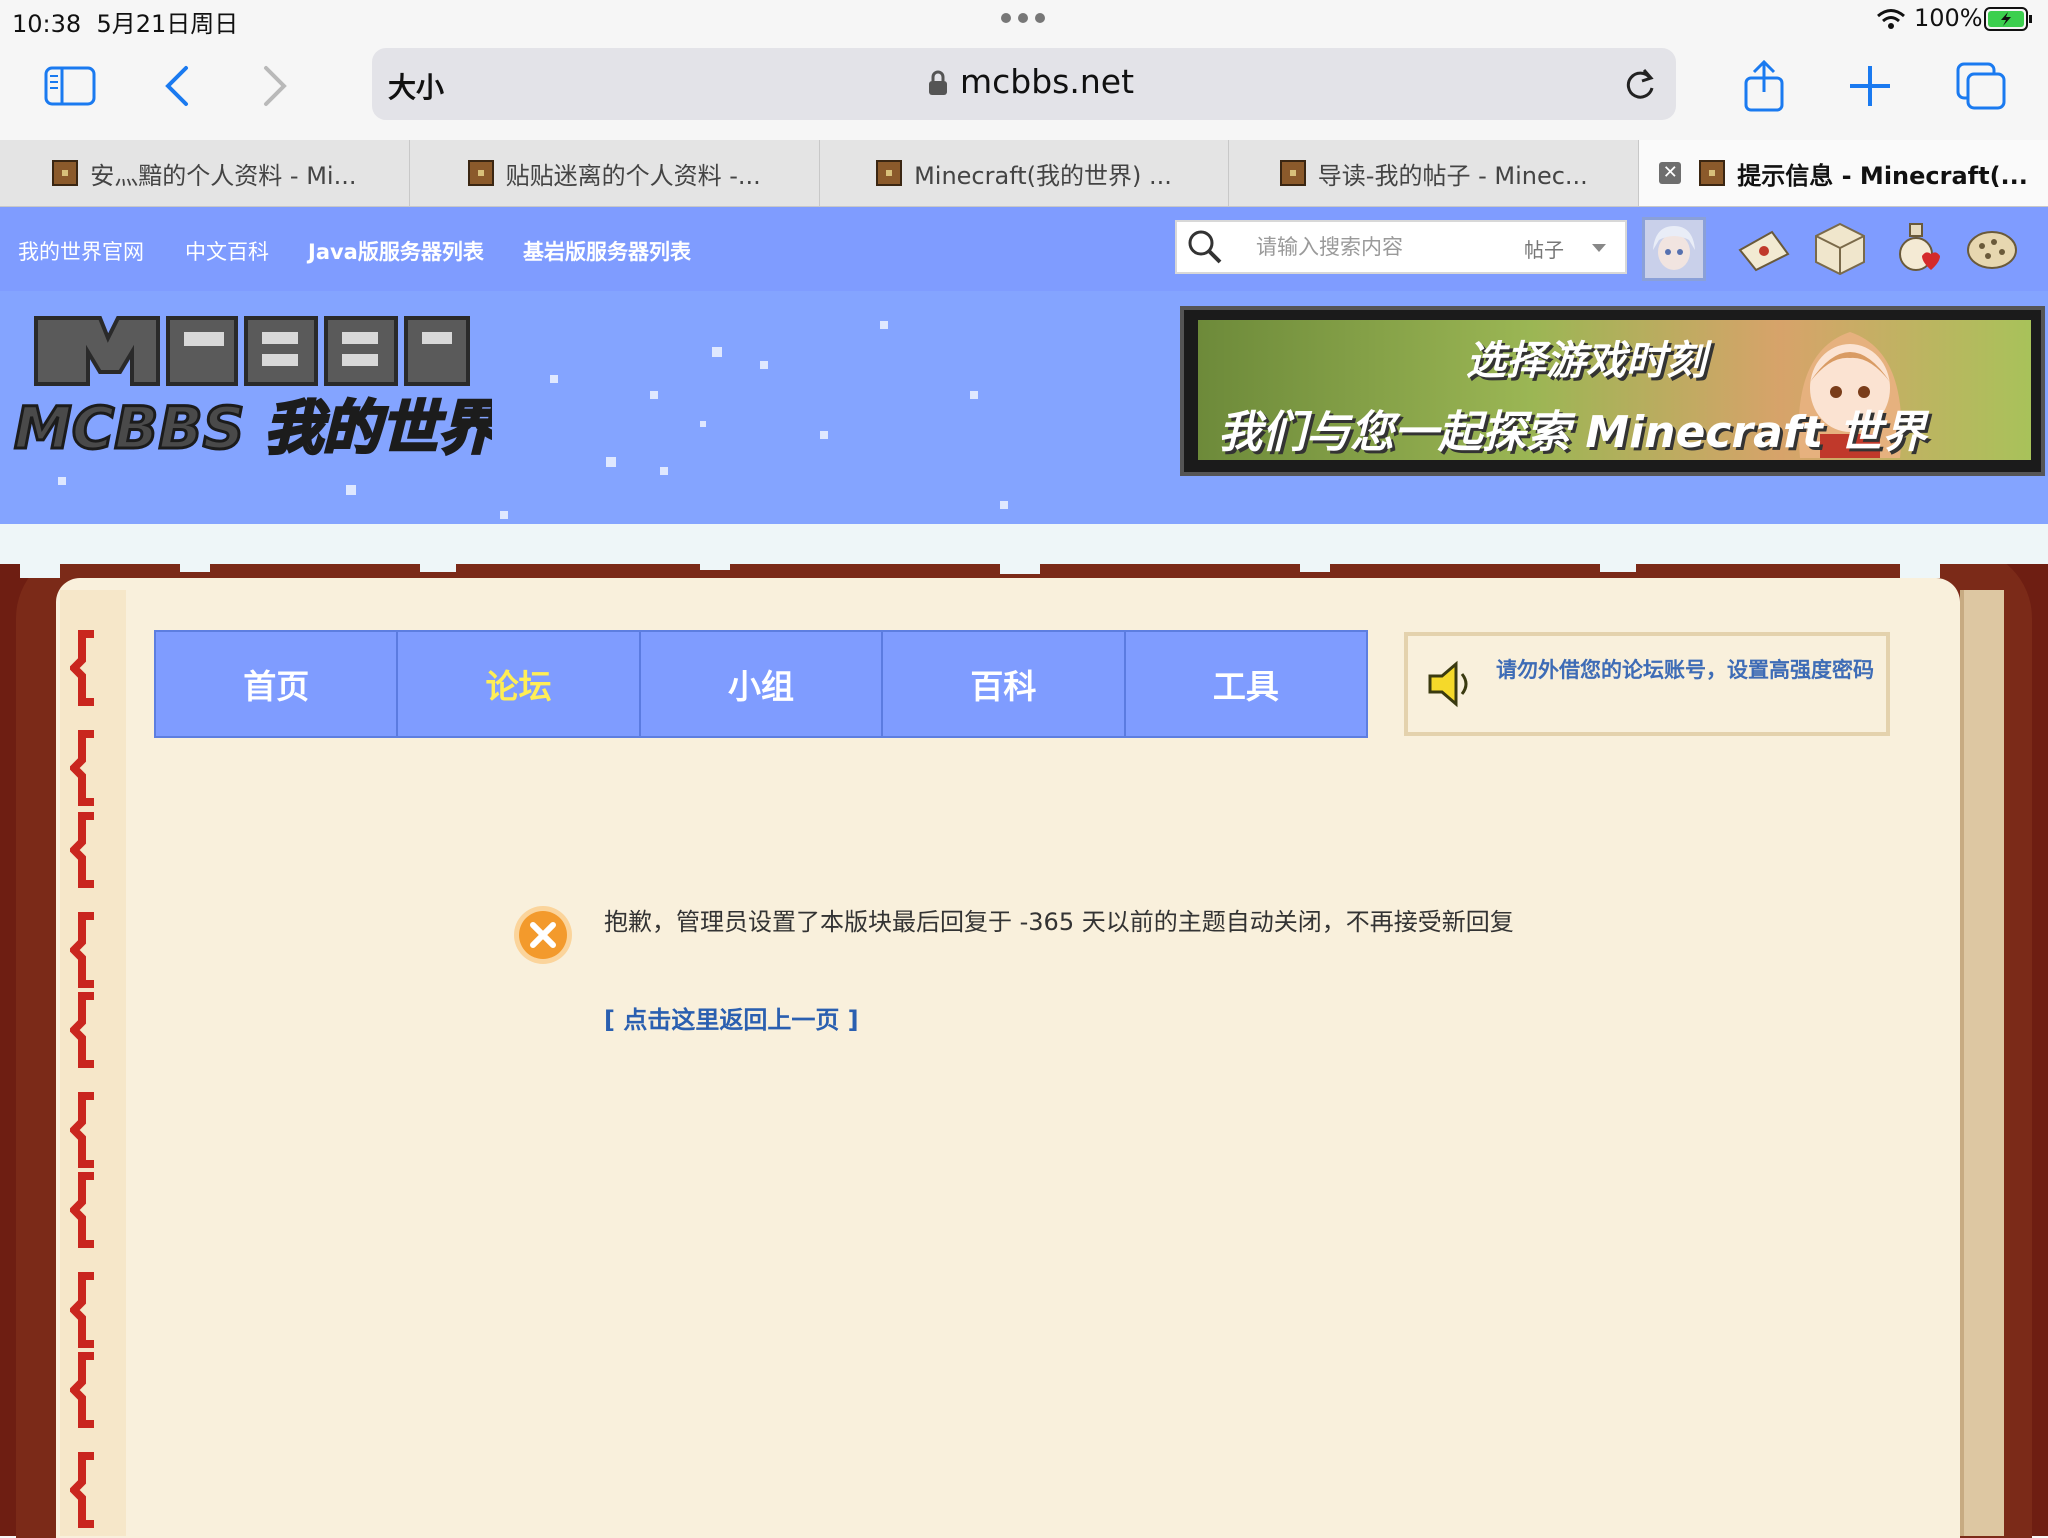  What do you see at coordinates (1686, 670) in the screenshot?
I see `announcement-text: 请勿外借您的论坛账号，设置高强度密码` at bounding box center [1686, 670].